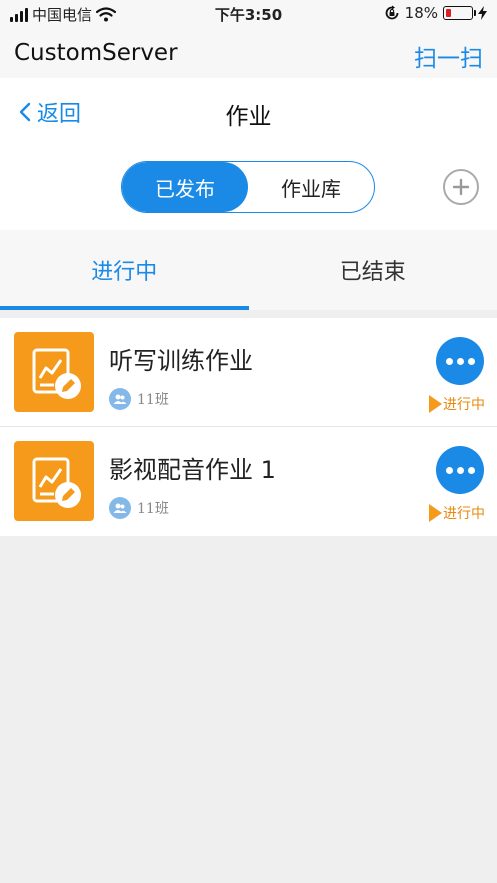  I want to click on segment-published: 已发布, so click(185, 187).